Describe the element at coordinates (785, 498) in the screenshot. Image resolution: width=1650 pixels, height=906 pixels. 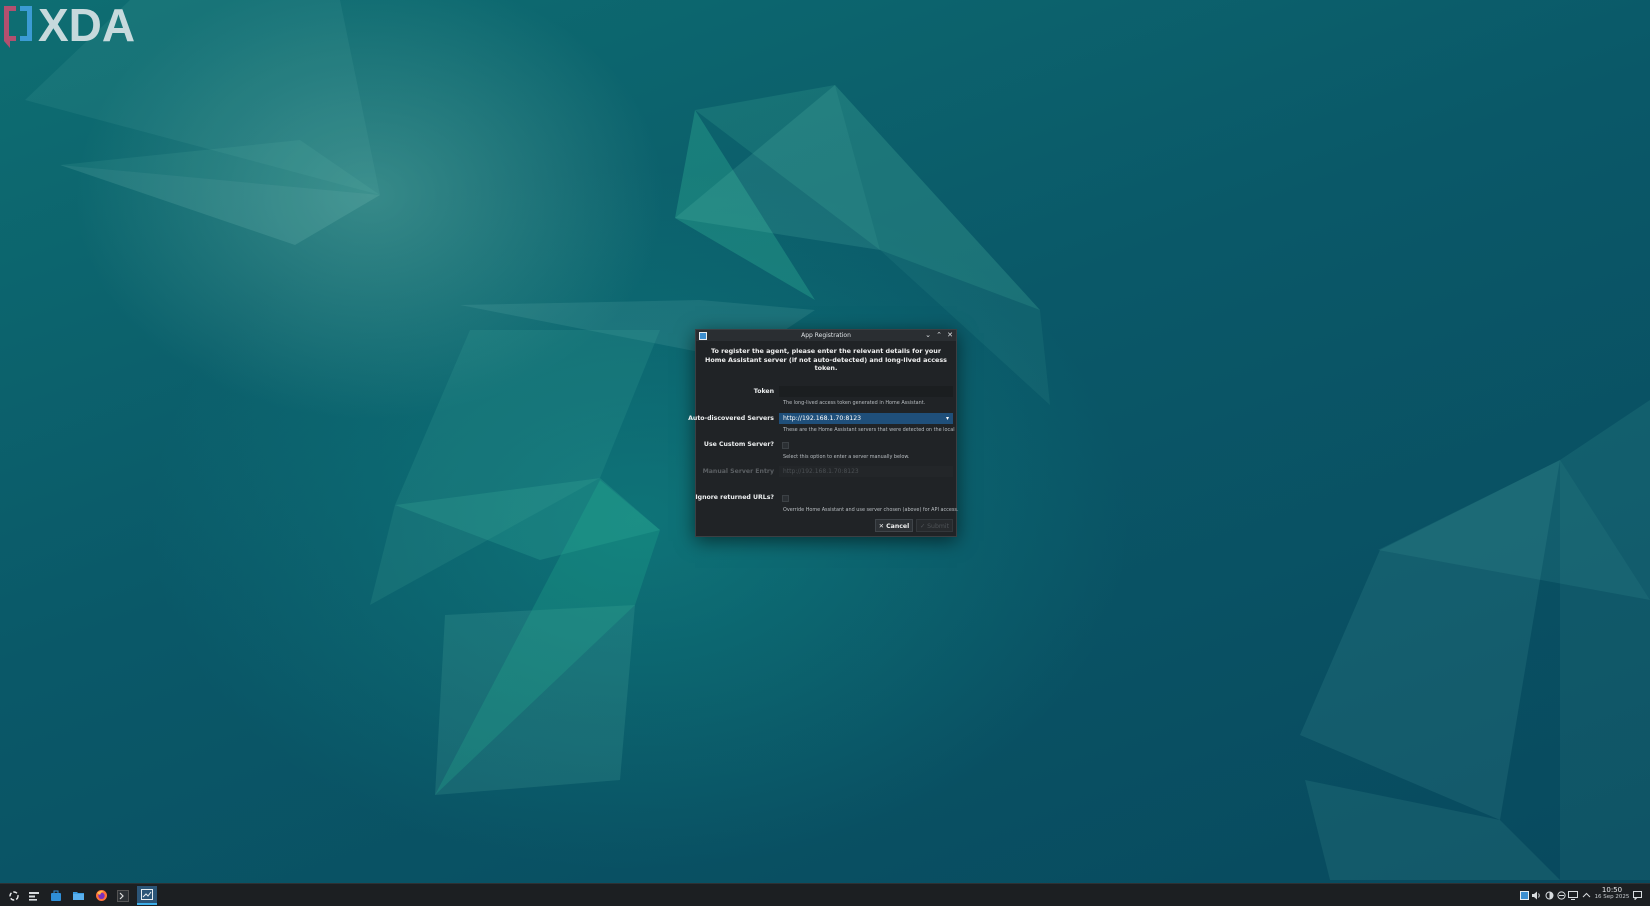
I see `ignore-urls-checkbox` at that location.